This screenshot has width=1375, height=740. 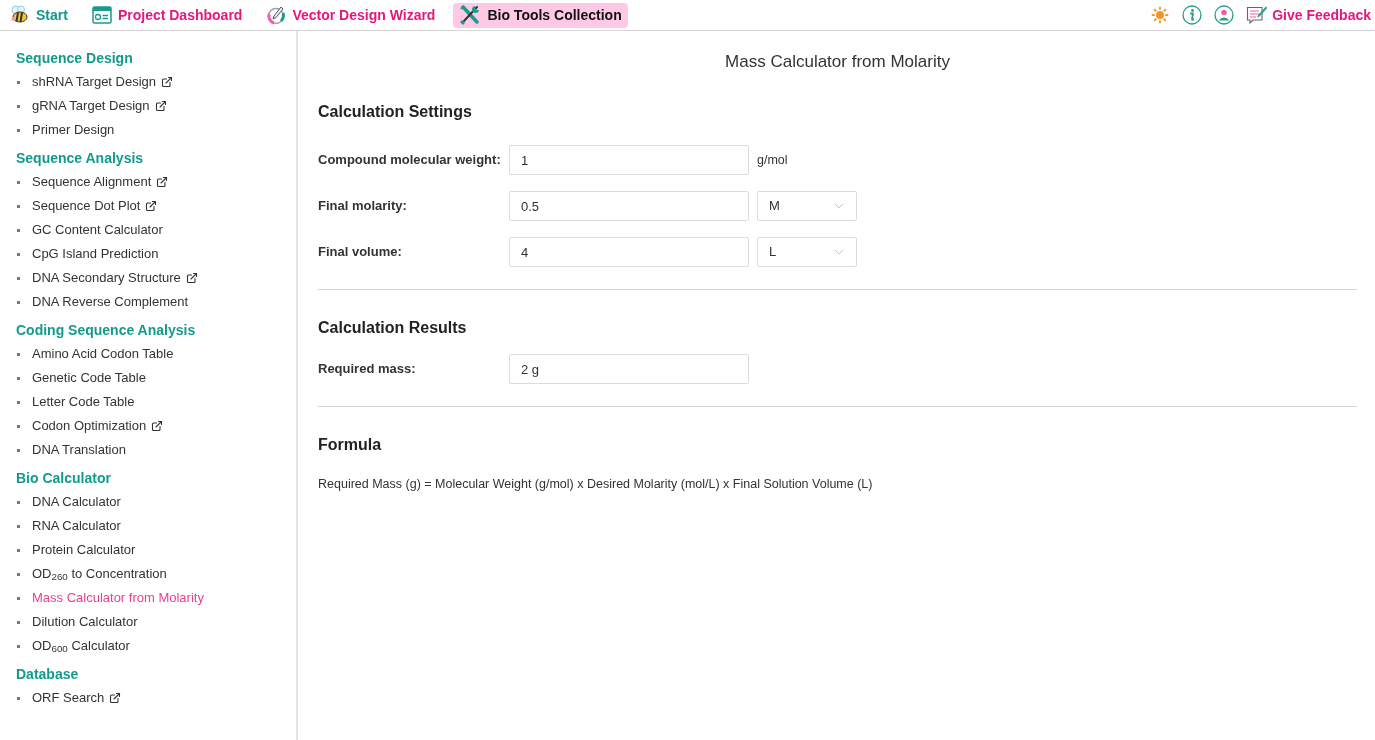 What do you see at coordinates (392, 328) in the screenshot?
I see `section-heading: Calculation Results` at bounding box center [392, 328].